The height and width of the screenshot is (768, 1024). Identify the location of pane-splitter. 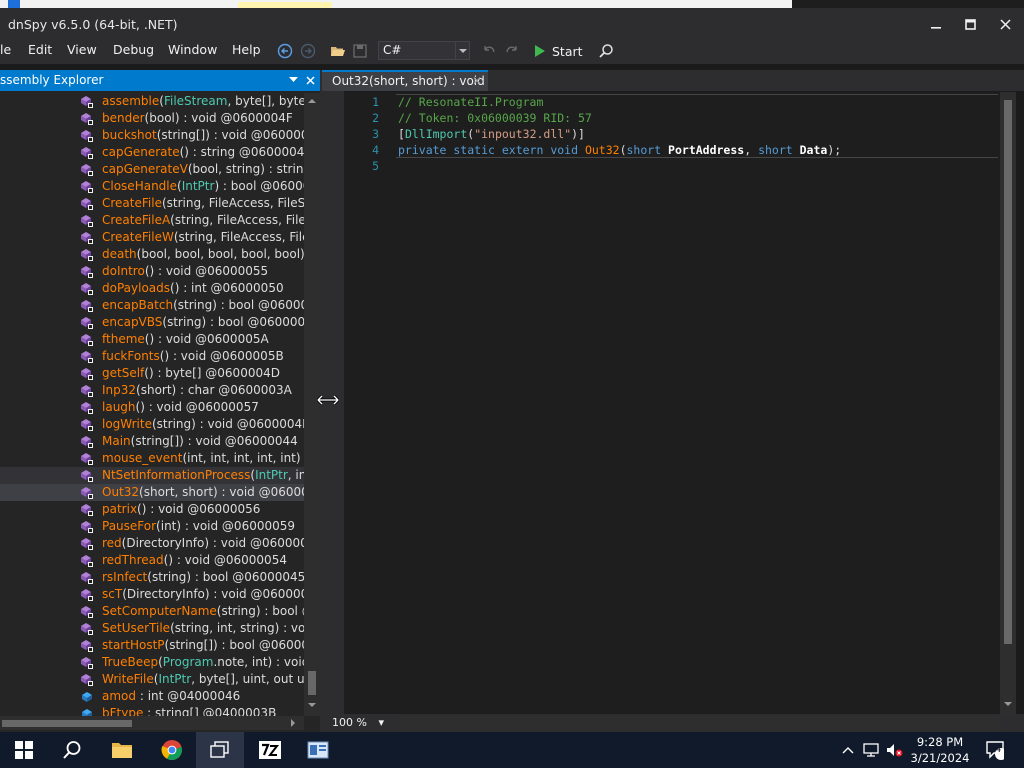
(330, 401).